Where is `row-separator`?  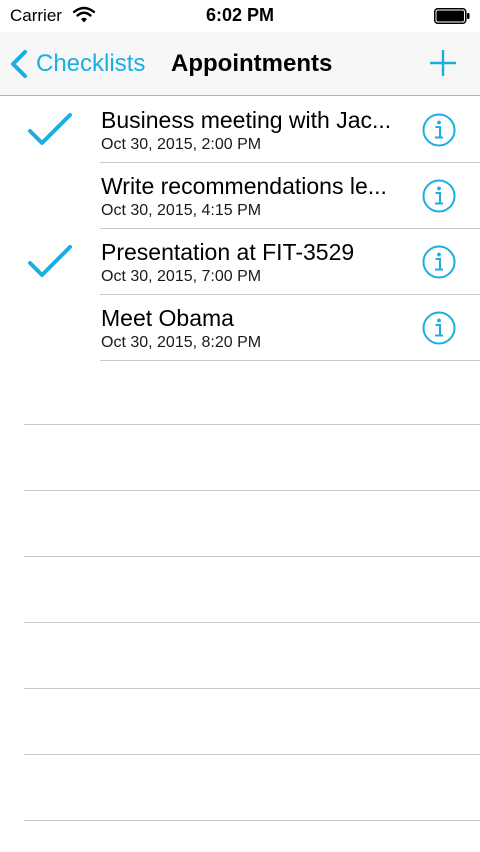 row-separator is located at coordinates (252, 820).